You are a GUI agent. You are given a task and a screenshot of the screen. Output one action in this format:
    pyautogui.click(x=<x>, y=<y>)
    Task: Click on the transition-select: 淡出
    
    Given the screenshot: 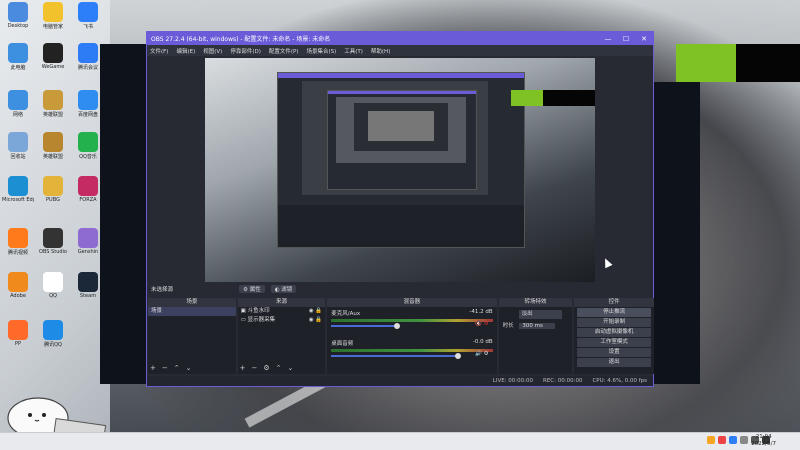 What is the action you would take?
    pyautogui.click(x=540, y=314)
    